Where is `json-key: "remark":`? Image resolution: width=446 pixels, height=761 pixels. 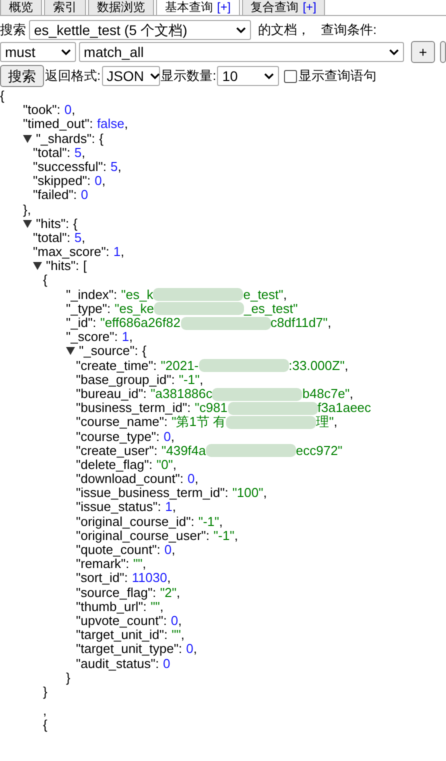
json-key: "remark": is located at coordinates (103, 564).